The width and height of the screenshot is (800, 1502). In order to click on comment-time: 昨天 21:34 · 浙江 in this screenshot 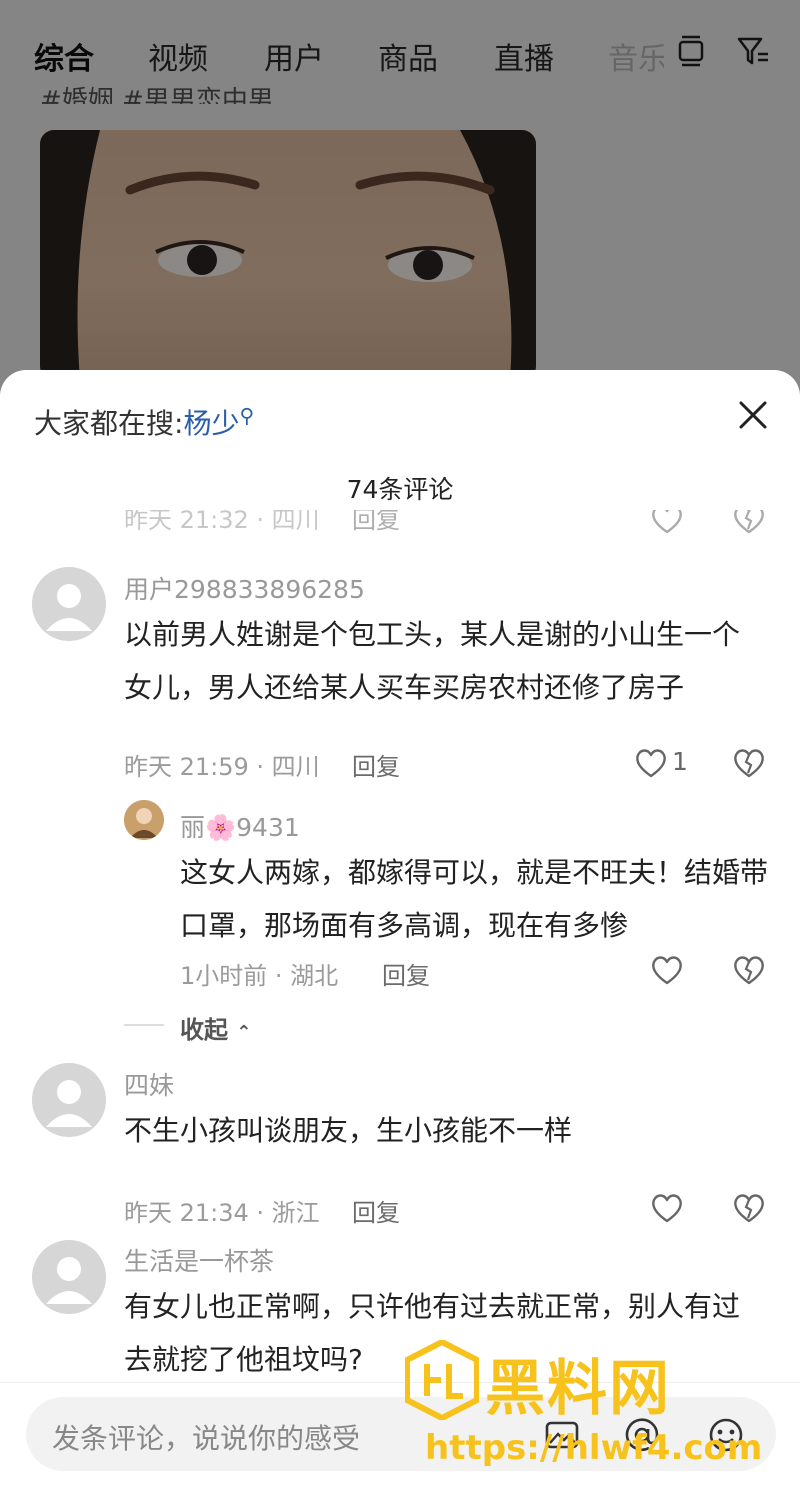, I will do `click(222, 1213)`.